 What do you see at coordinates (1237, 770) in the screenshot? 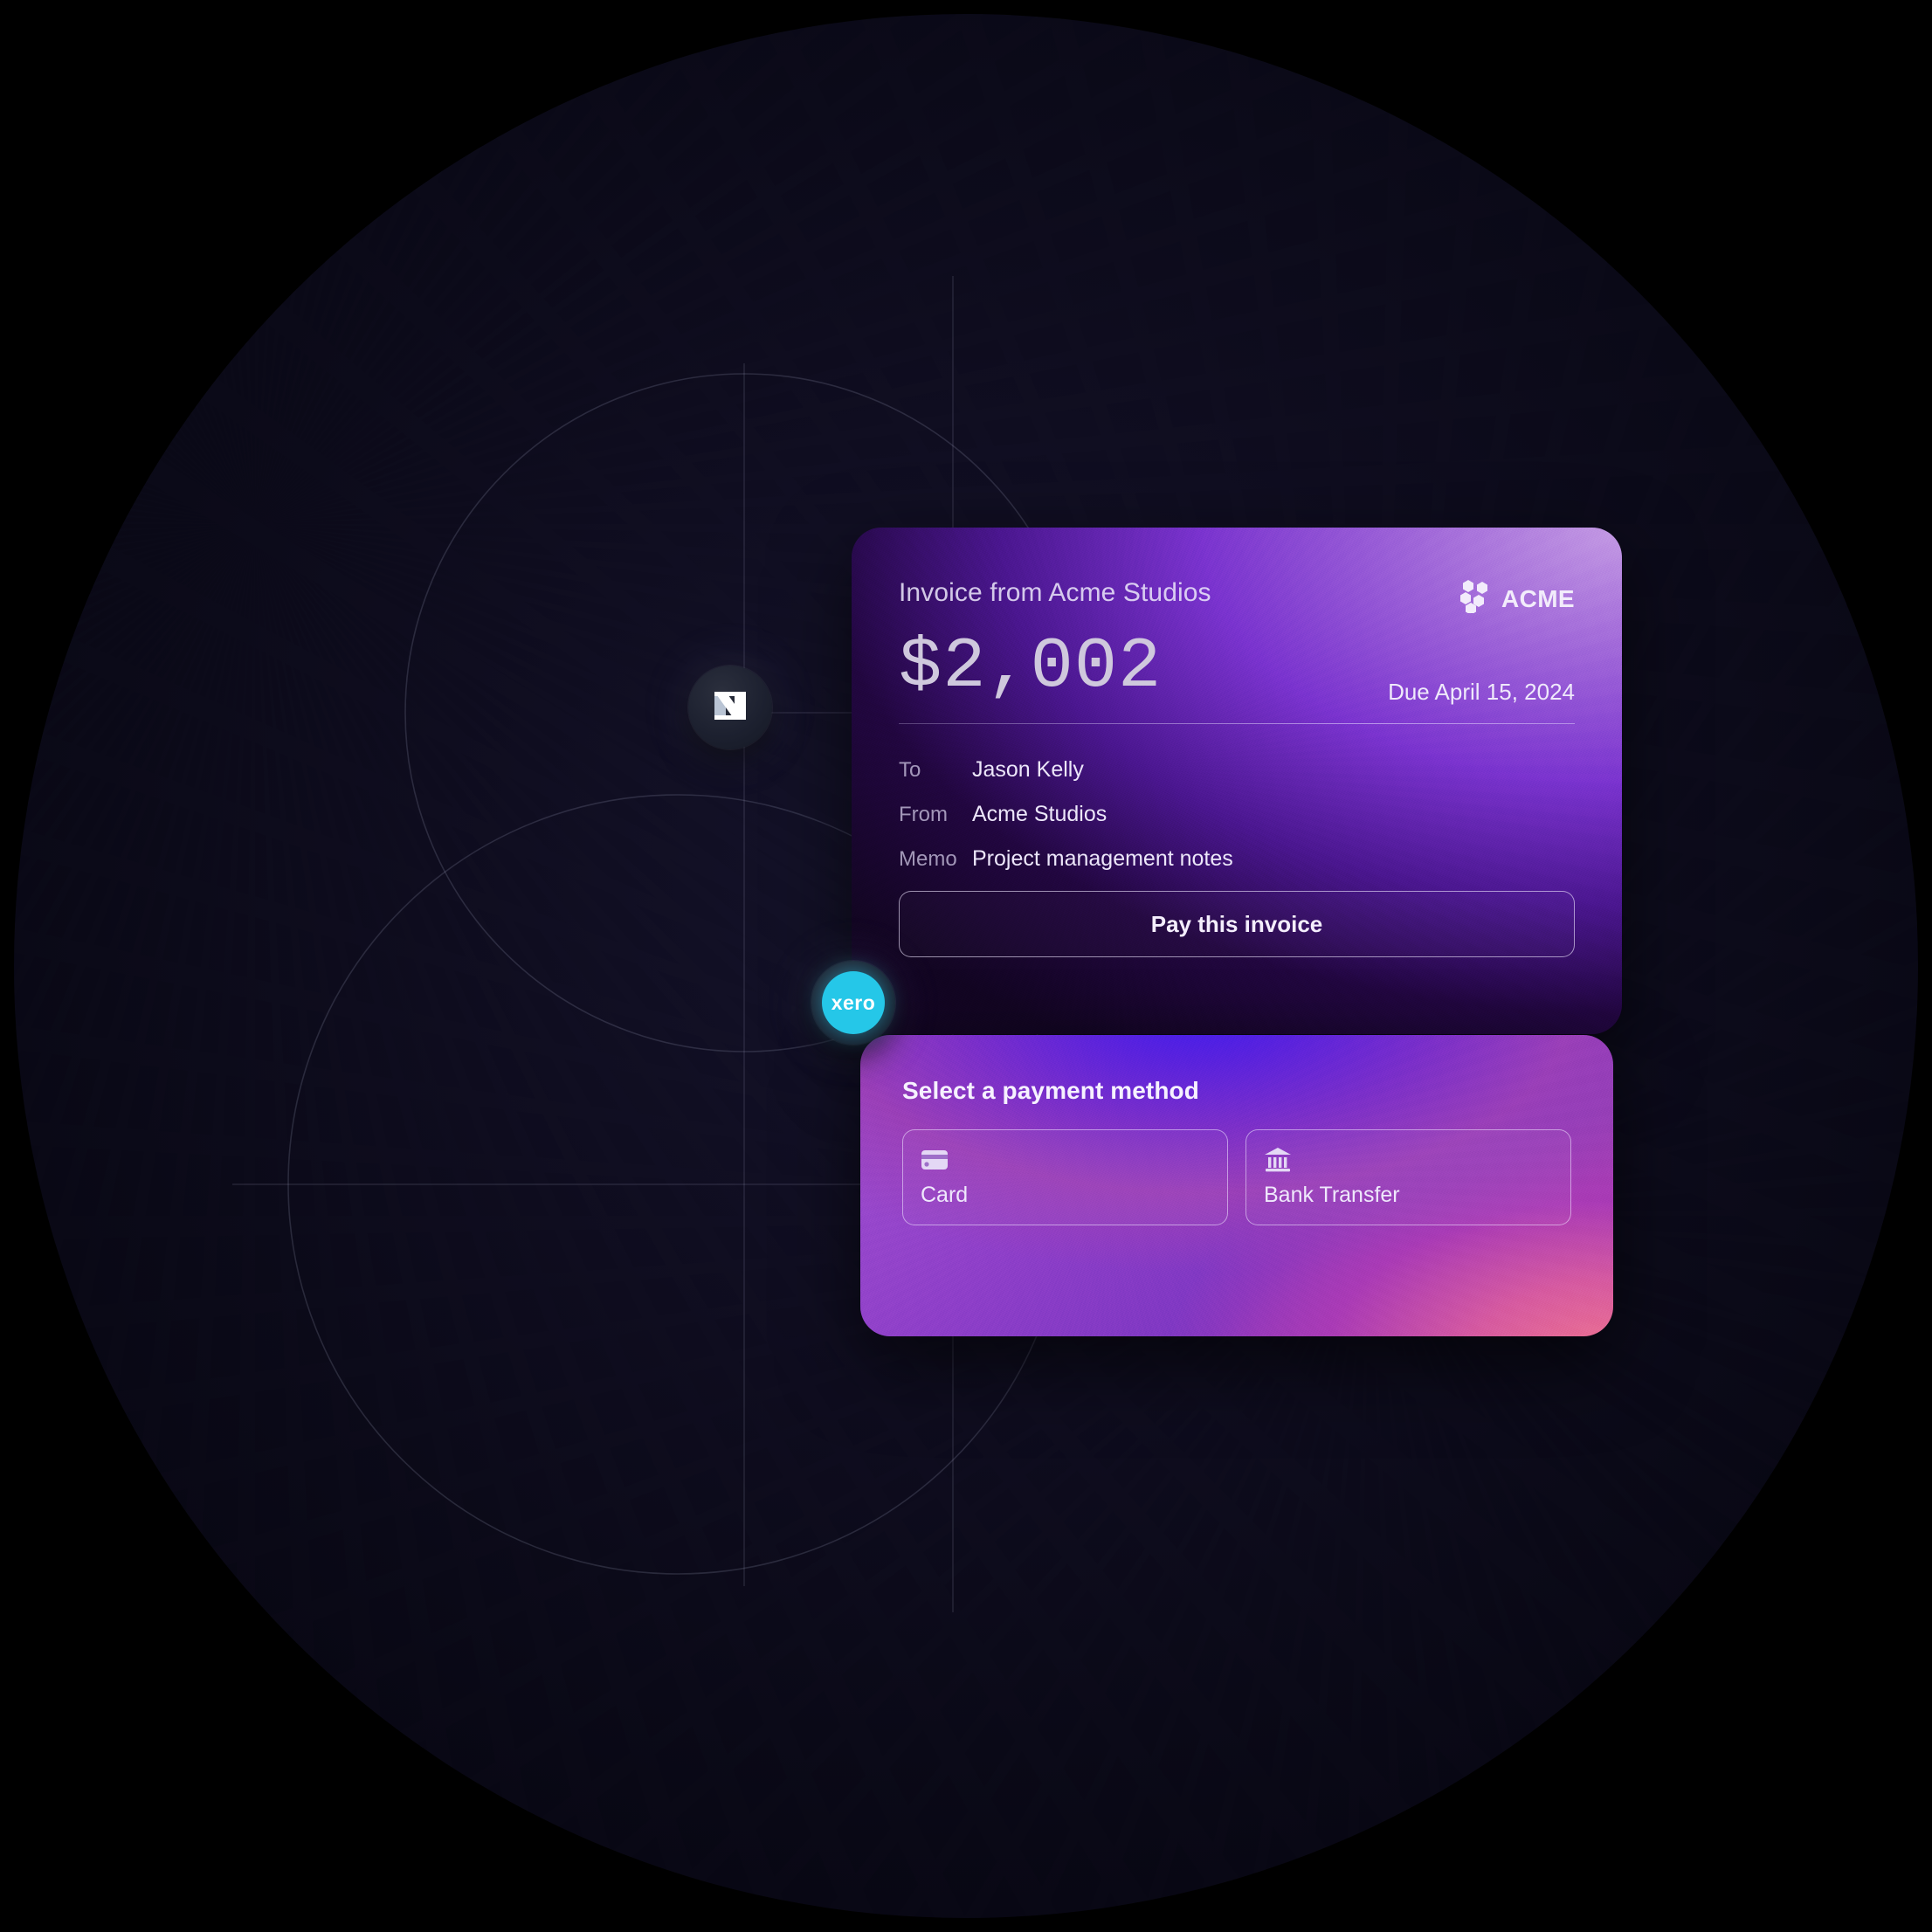
I see `invoice-field-to: To Jason Kelly` at bounding box center [1237, 770].